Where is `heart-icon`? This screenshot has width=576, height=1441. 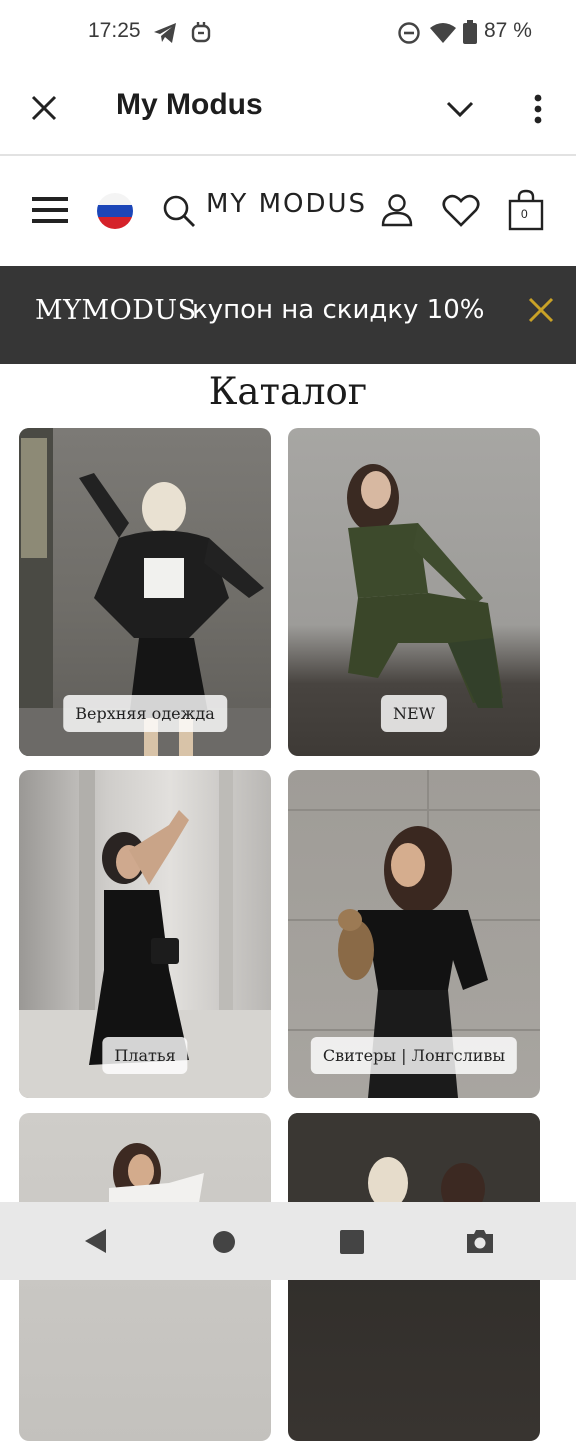 heart-icon is located at coordinates (461, 211).